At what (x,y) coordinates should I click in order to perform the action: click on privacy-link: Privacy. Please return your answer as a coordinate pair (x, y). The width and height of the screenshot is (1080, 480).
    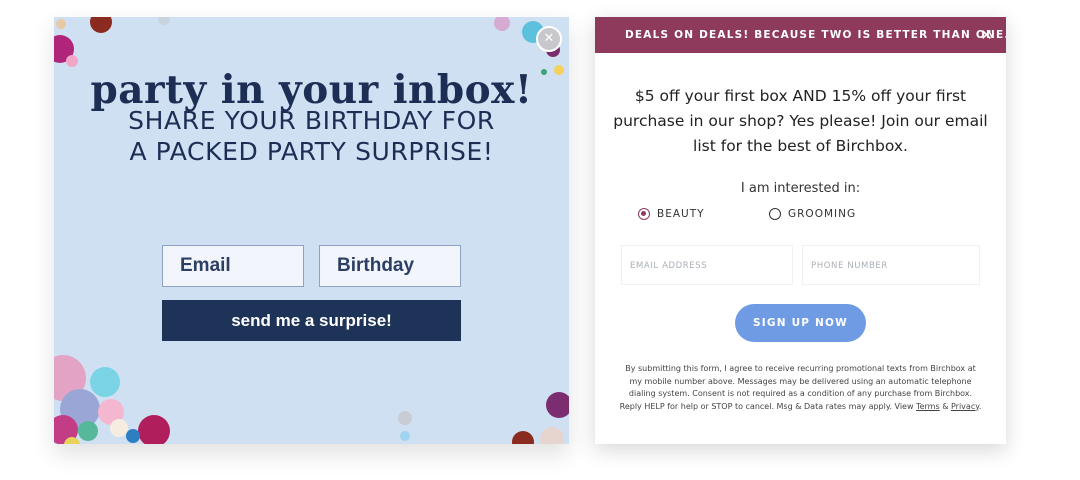
    Looking at the image, I should click on (965, 406).